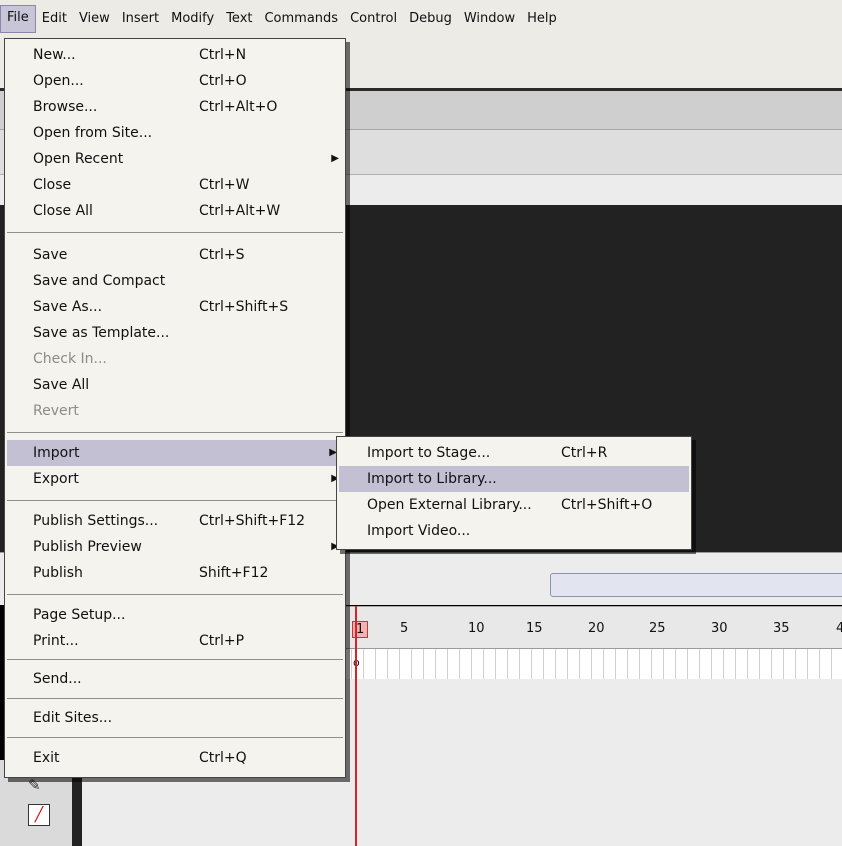 The width and height of the screenshot is (842, 846). I want to click on frame-number: 15, so click(534, 628).